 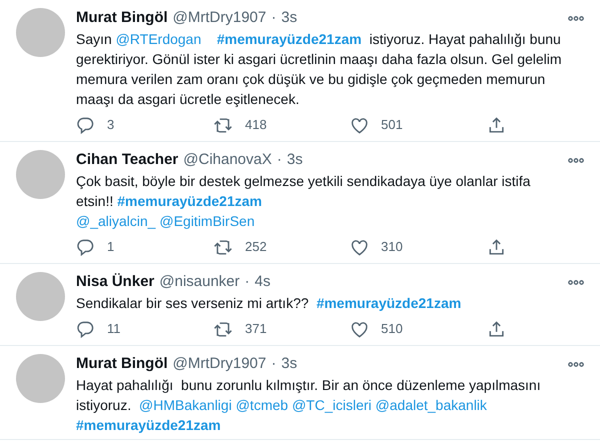 What do you see at coordinates (207, 221) in the screenshot?
I see `mention-link: @EgitimBirSen` at bounding box center [207, 221].